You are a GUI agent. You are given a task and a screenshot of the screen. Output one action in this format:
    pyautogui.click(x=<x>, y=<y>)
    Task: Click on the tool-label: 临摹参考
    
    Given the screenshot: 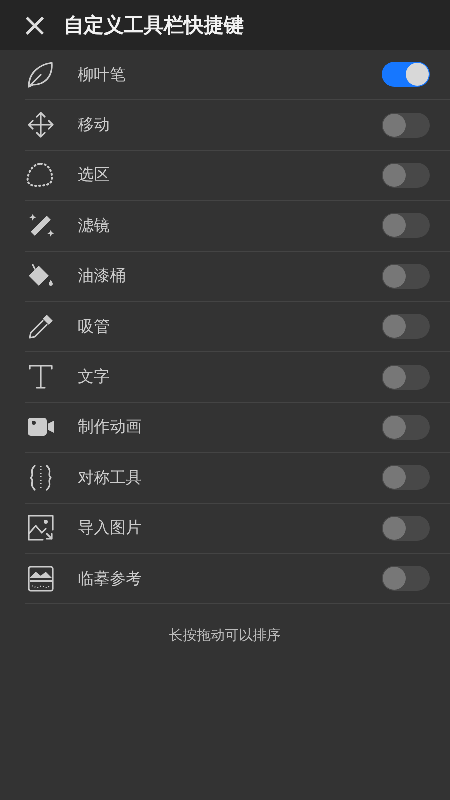 What is the action you would take?
    pyautogui.click(x=110, y=579)
    